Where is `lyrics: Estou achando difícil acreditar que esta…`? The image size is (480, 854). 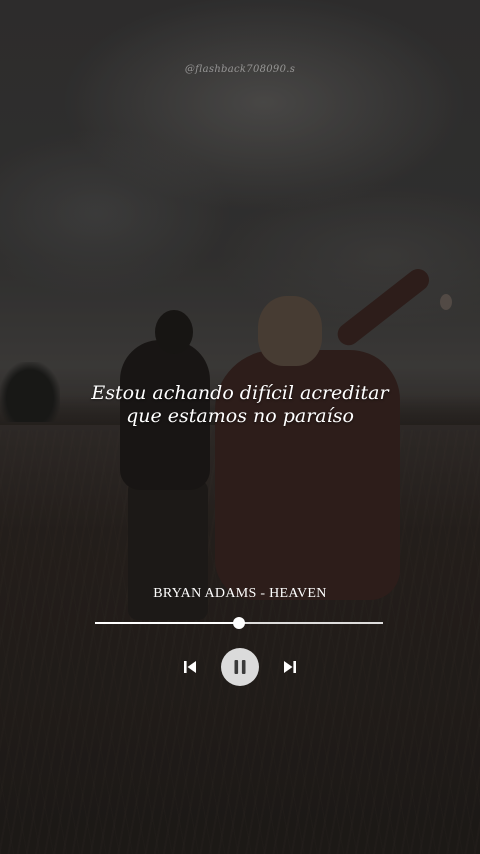 lyrics: Estou achando difícil acreditar que esta… is located at coordinates (240, 405).